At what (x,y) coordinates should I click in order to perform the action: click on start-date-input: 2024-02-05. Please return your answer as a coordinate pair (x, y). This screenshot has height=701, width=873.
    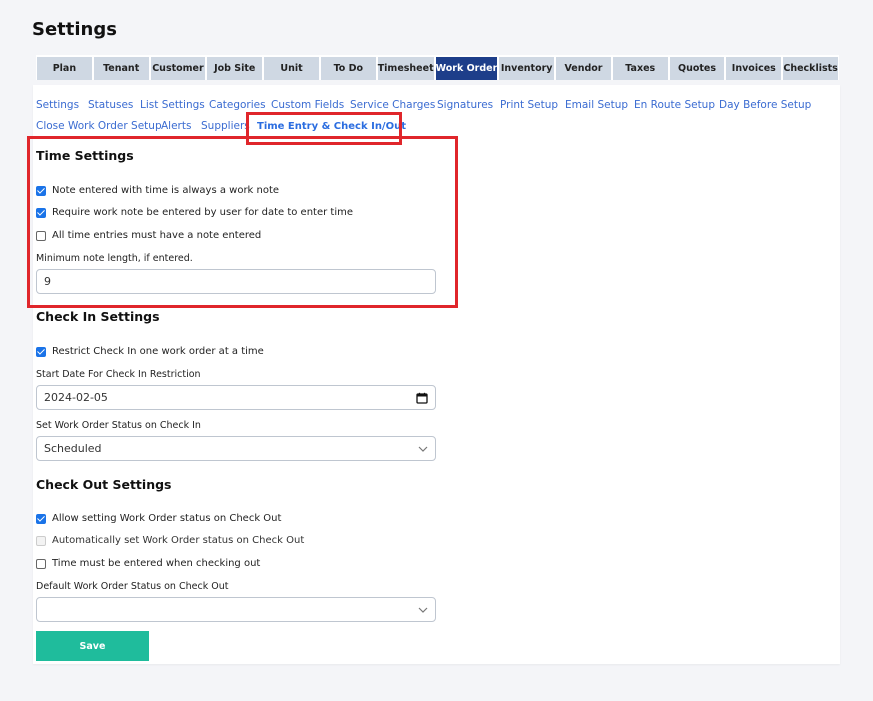
    Looking at the image, I should click on (236, 397).